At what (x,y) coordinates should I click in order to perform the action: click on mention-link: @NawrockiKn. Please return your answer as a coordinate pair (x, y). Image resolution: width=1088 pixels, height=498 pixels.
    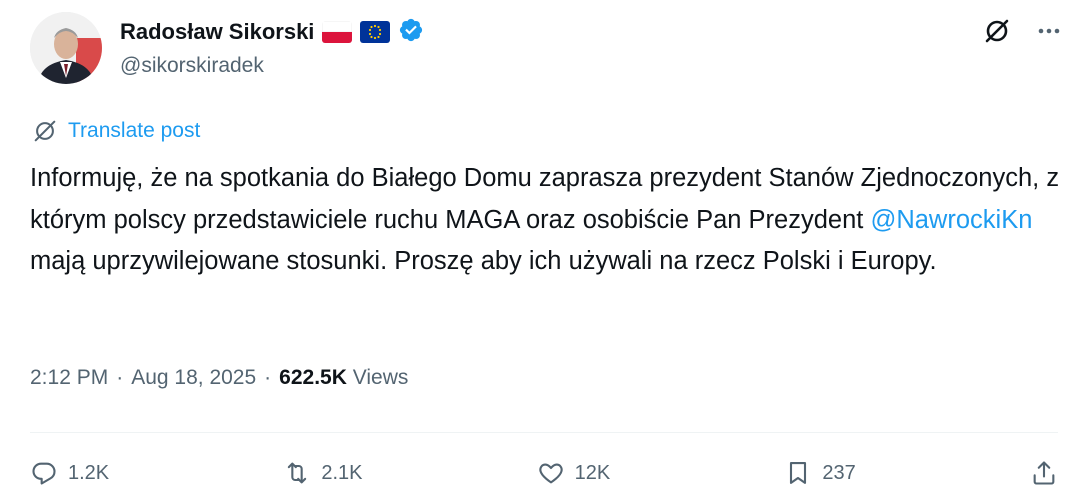
    Looking at the image, I should click on (951, 220).